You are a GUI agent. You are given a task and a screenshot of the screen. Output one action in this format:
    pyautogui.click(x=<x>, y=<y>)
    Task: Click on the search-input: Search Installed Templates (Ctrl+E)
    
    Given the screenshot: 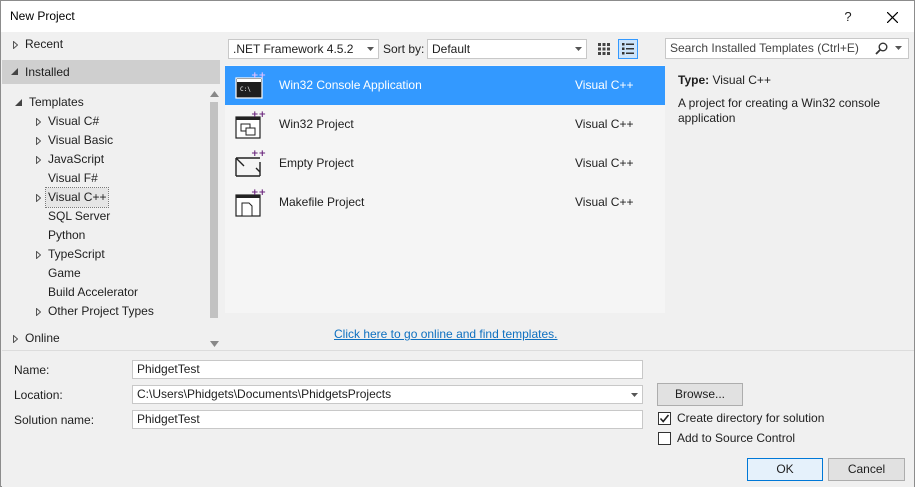 What is the action you would take?
    pyautogui.click(x=787, y=48)
    